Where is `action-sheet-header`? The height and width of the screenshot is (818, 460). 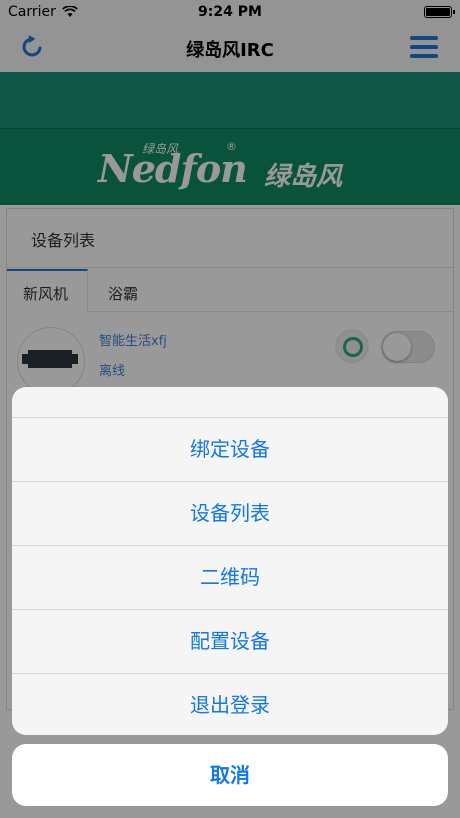 action-sheet-header is located at coordinates (230, 402).